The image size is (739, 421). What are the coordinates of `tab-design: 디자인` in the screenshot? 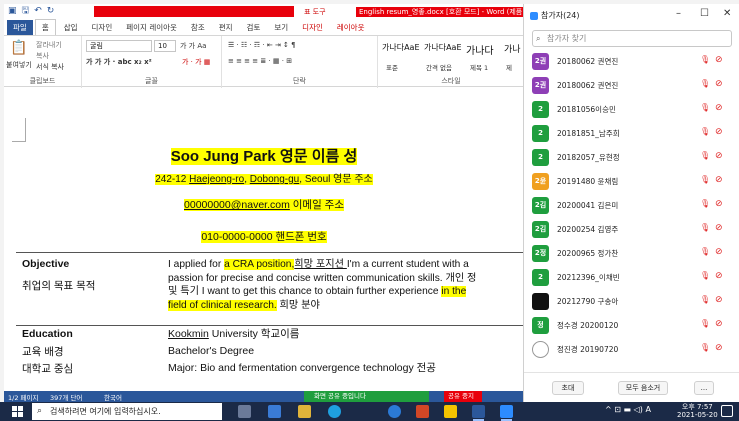 It's located at (102, 27).